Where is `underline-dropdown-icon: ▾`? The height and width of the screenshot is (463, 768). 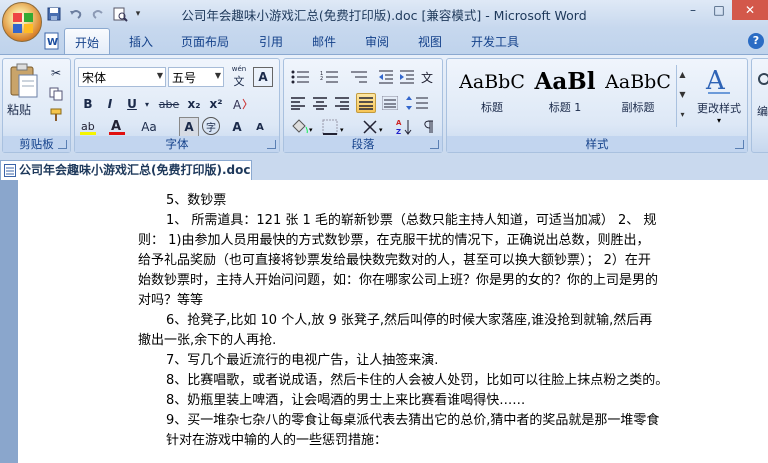 underline-dropdown-icon: ▾ is located at coordinates (147, 104).